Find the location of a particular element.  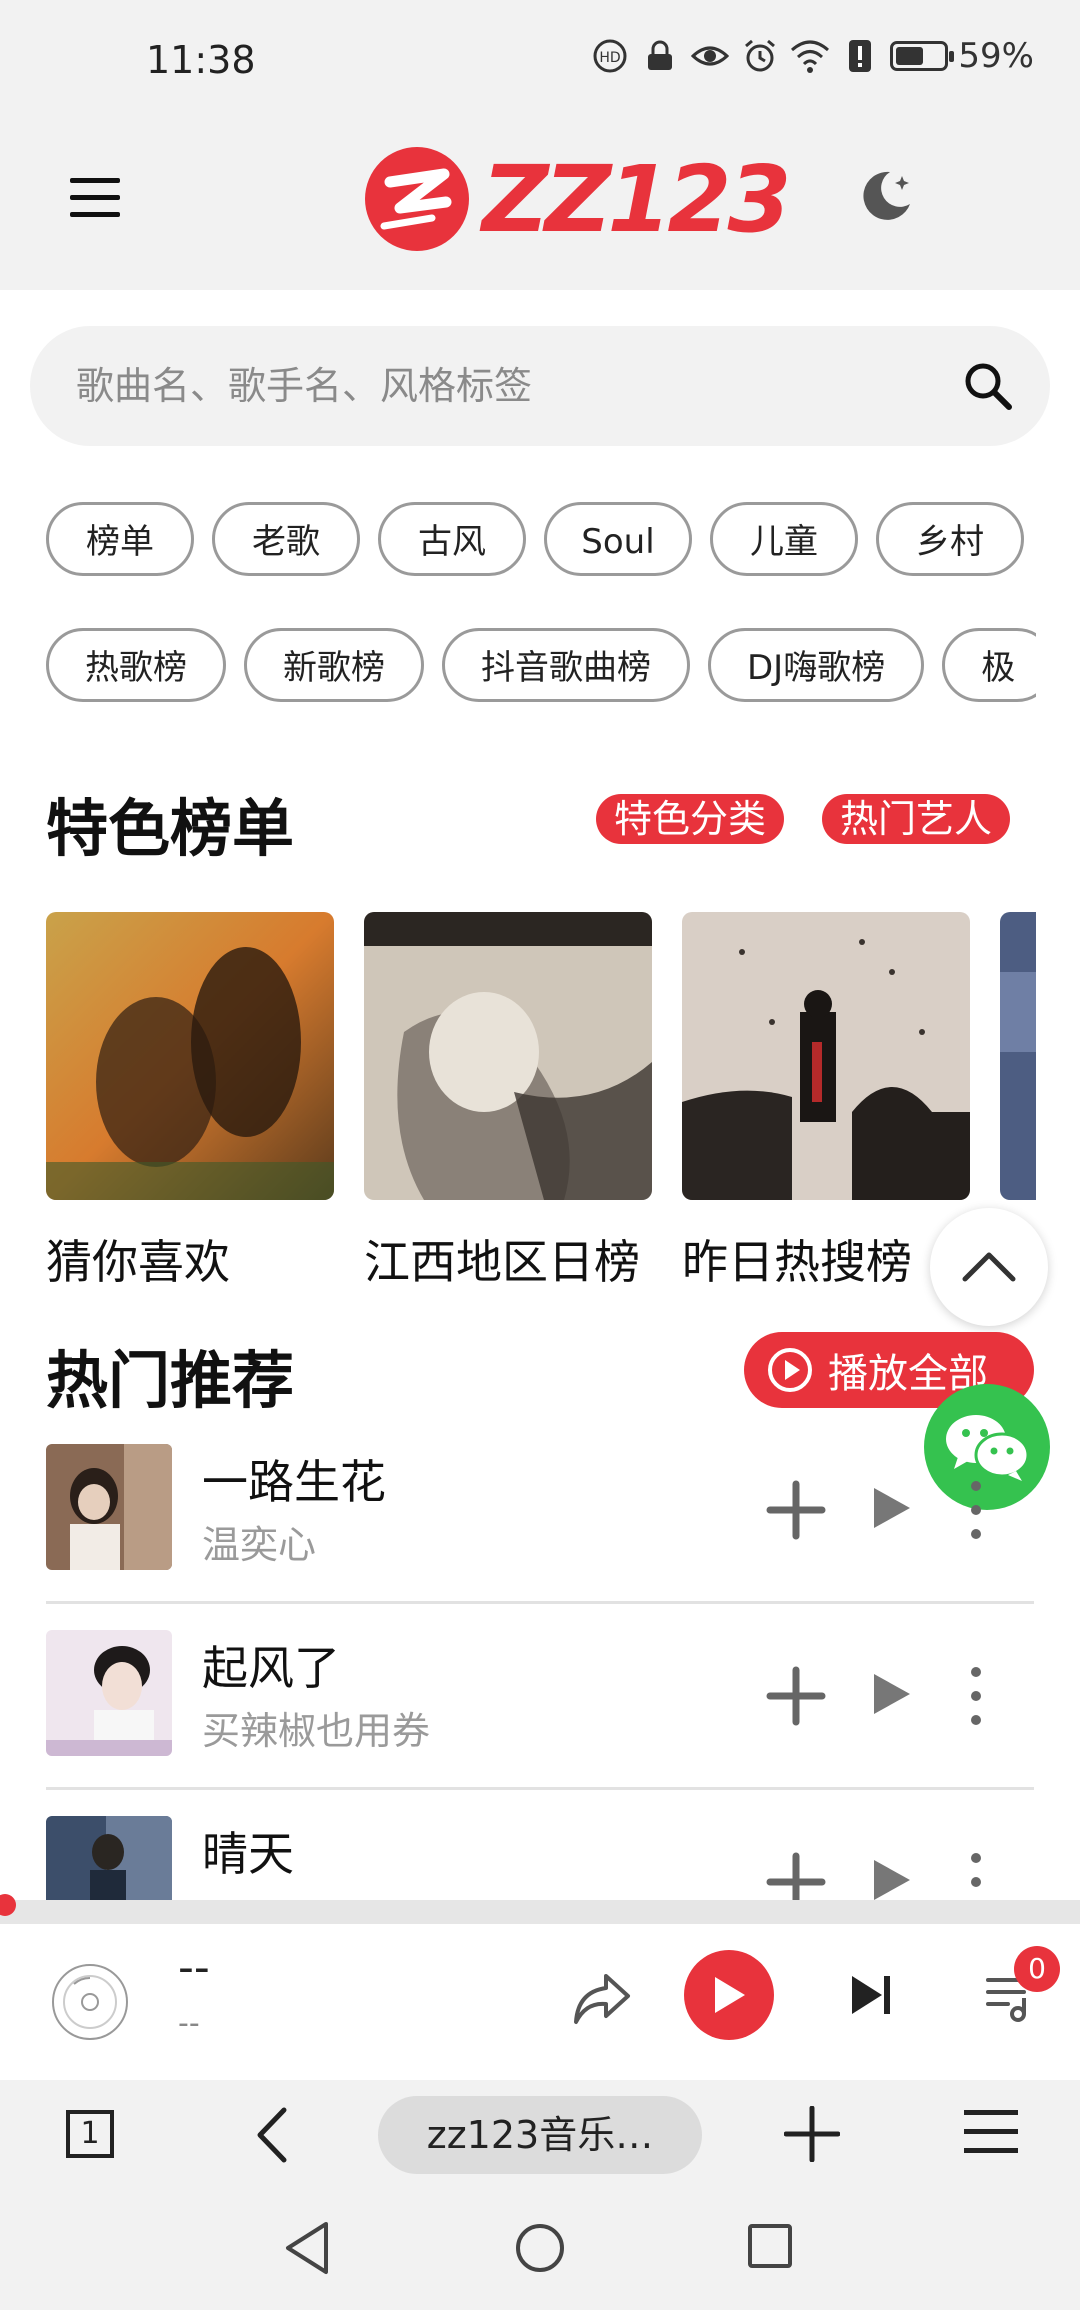

app-header: ZZ123 is located at coordinates (540, 197).